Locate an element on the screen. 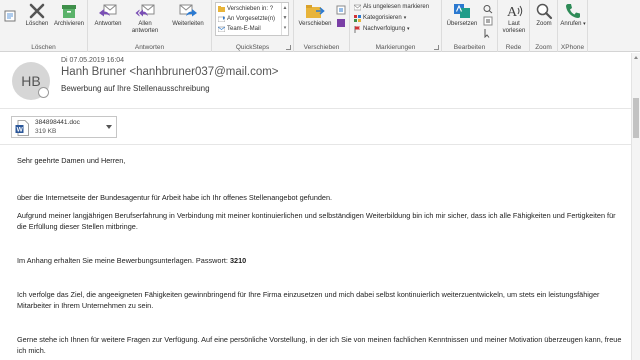  related-icon is located at coordinates (488, 21).